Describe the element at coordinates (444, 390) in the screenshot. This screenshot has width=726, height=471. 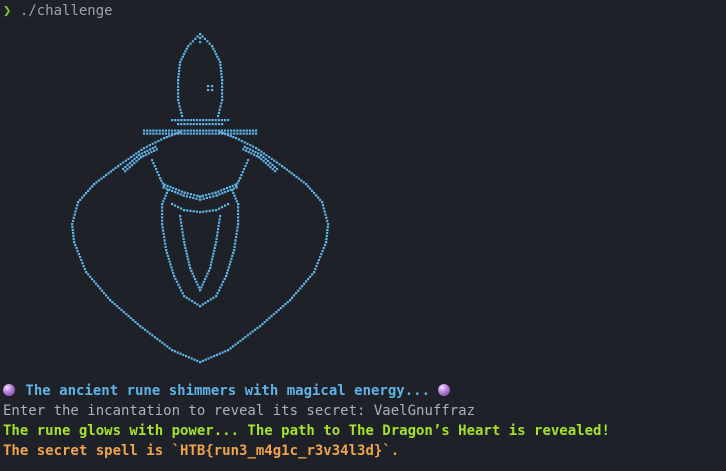
I see `crystal-ball-icon` at that location.